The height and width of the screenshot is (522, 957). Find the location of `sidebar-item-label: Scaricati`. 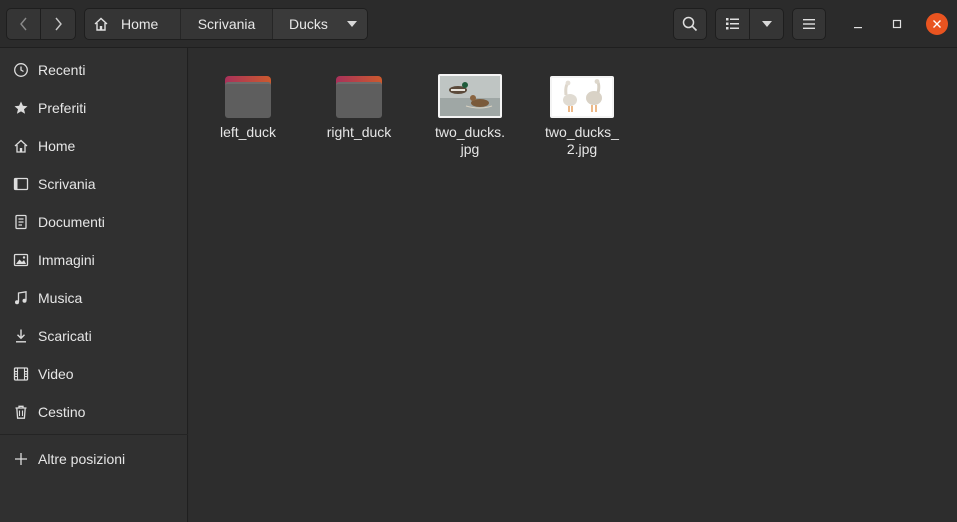

sidebar-item-label: Scaricati is located at coordinates (65, 336).